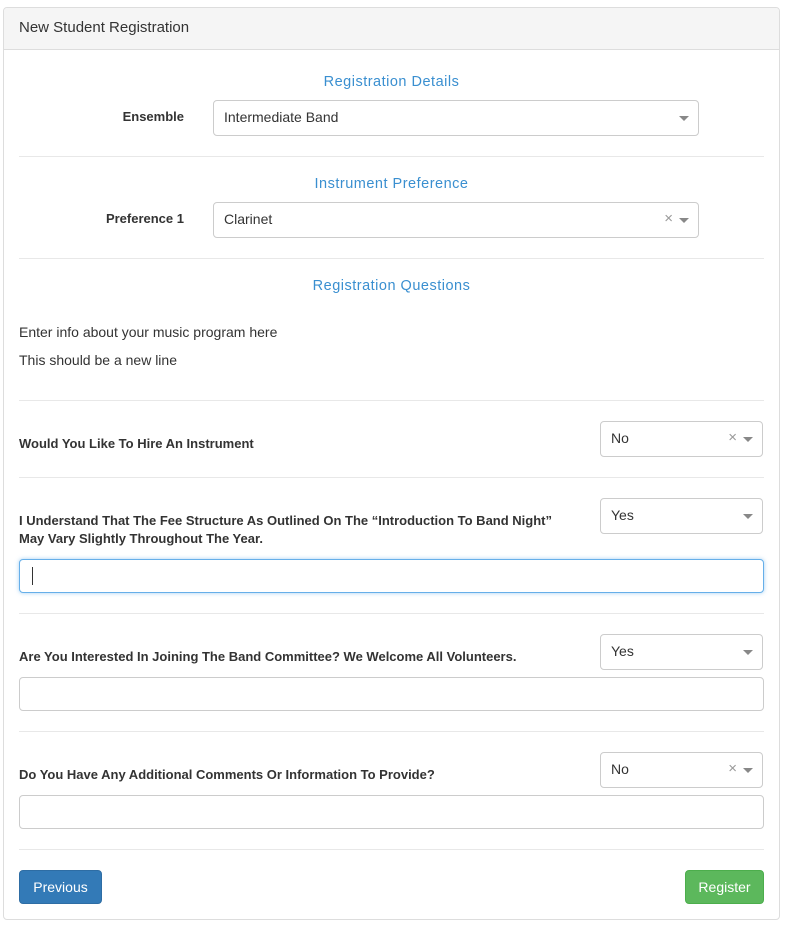 The width and height of the screenshot is (791, 927). Describe the element at coordinates (622, 515) in the screenshot. I see `fee-structure-value: Yes` at that location.